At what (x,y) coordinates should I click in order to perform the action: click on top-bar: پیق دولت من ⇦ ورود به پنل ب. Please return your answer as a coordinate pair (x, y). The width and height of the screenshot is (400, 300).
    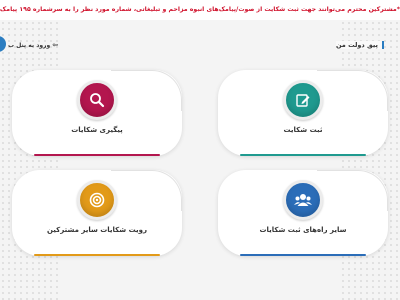
    Looking at the image, I should click on (200, 45).